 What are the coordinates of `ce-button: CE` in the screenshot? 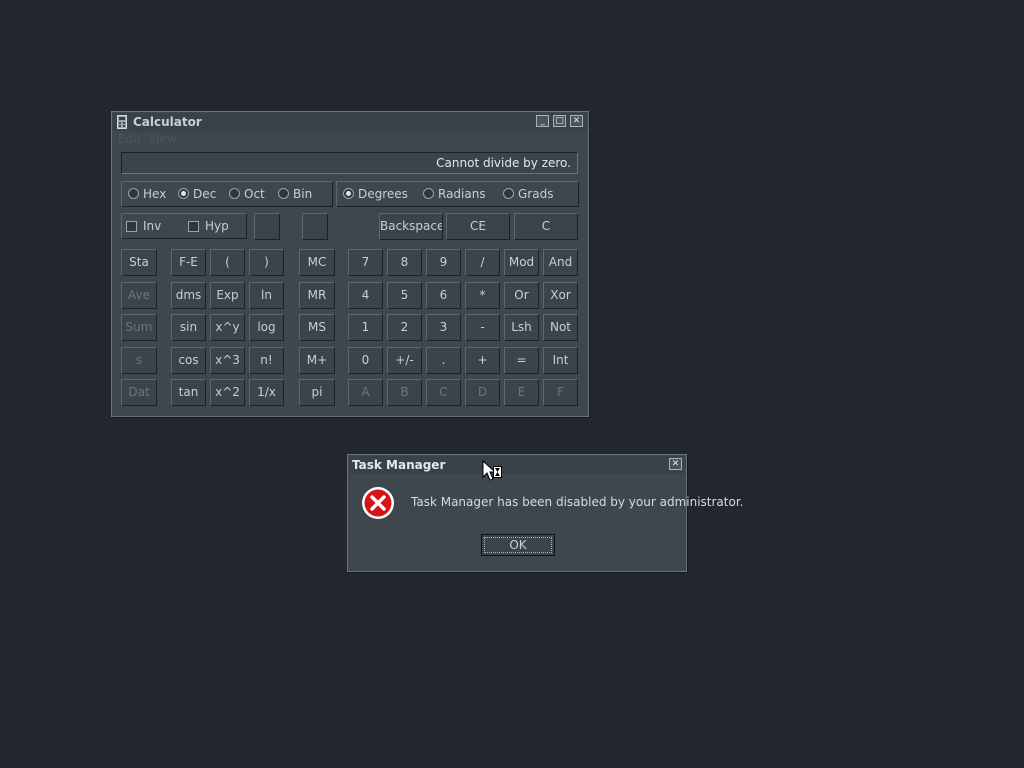 It's located at (478, 226).